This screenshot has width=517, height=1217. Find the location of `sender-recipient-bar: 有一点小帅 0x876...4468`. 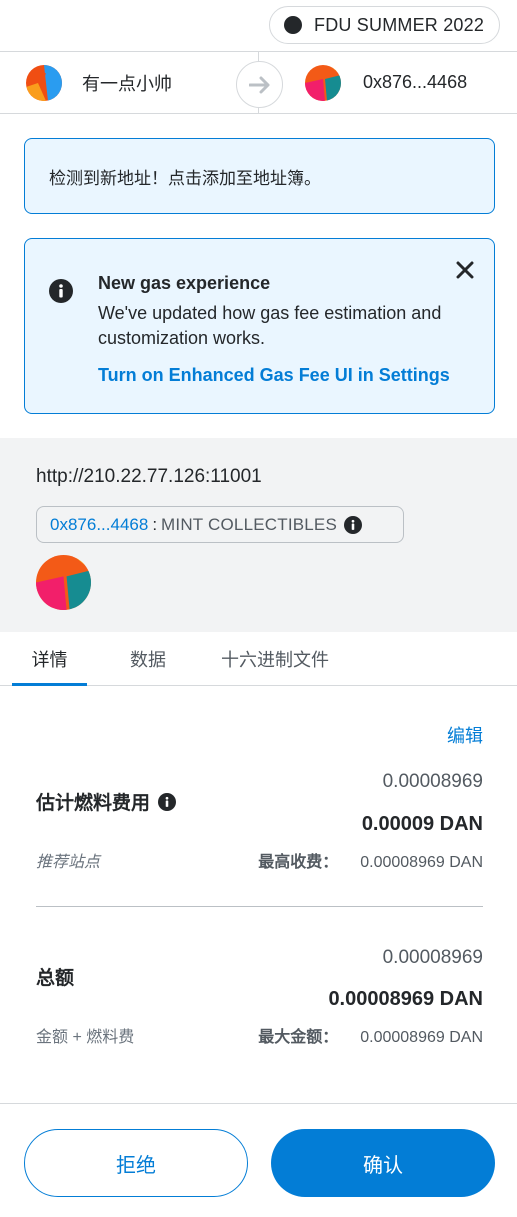

sender-recipient-bar: 有一点小帅 0x876...4468 is located at coordinates (258, 82).